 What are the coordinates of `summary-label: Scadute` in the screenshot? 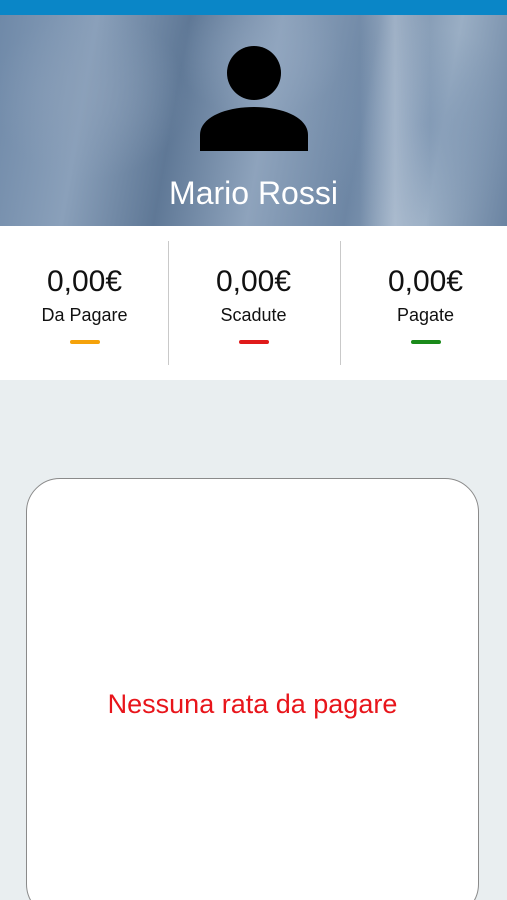 It's located at (253, 315).